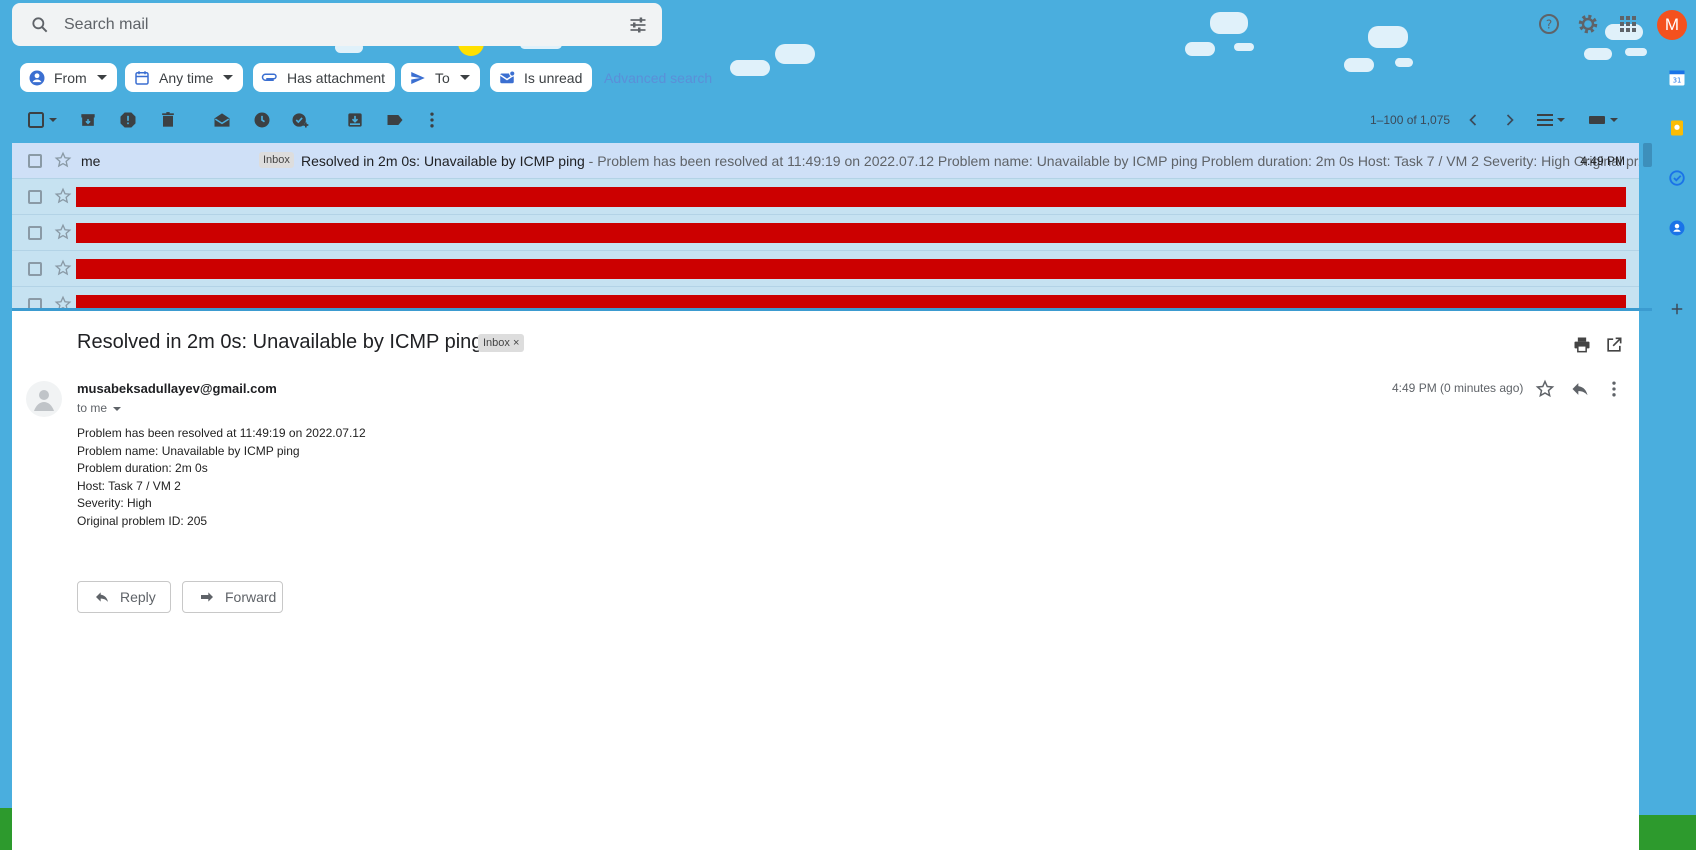 The height and width of the screenshot is (850, 1696). What do you see at coordinates (1677, 178) in the screenshot?
I see `tasks-app-icon` at bounding box center [1677, 178].